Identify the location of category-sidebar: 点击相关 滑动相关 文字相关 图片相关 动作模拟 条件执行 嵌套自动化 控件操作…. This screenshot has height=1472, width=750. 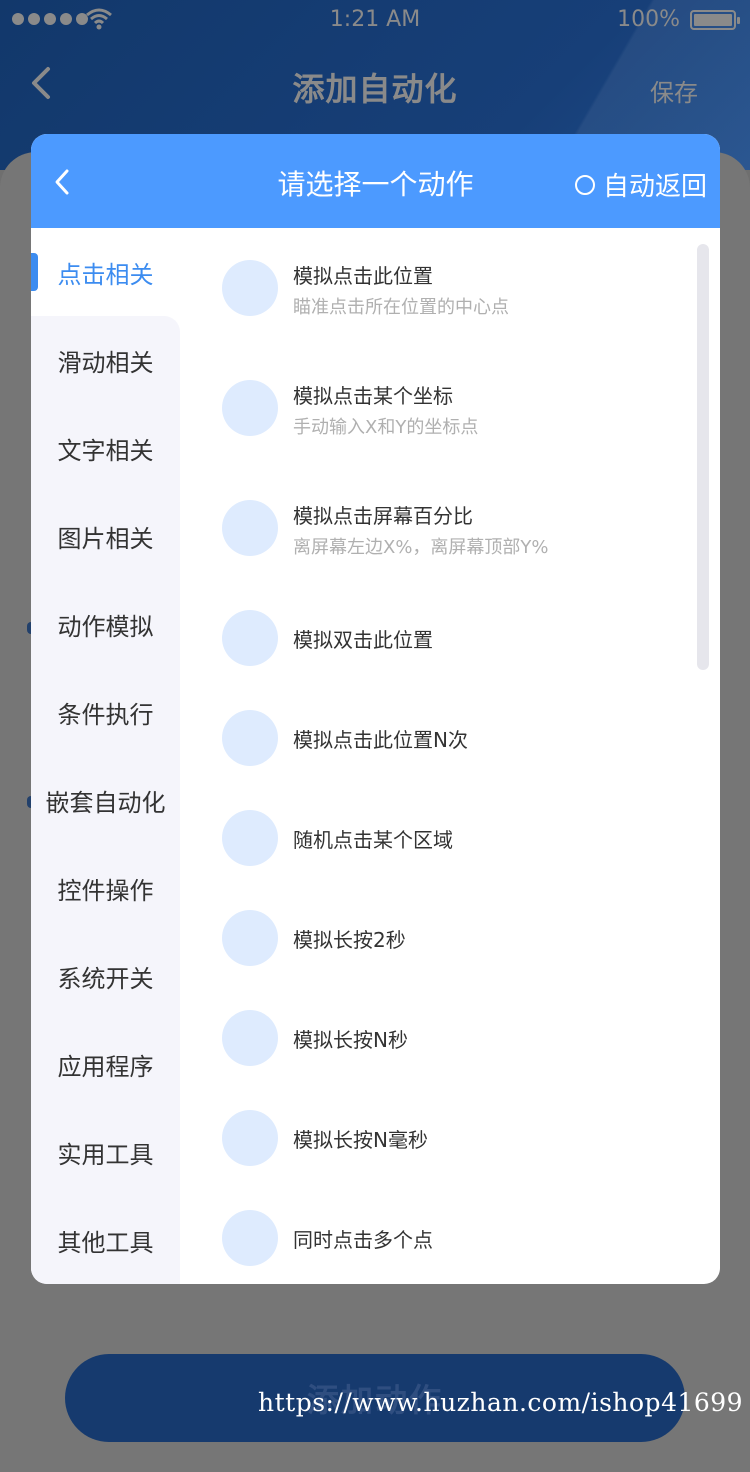
(105, 756).